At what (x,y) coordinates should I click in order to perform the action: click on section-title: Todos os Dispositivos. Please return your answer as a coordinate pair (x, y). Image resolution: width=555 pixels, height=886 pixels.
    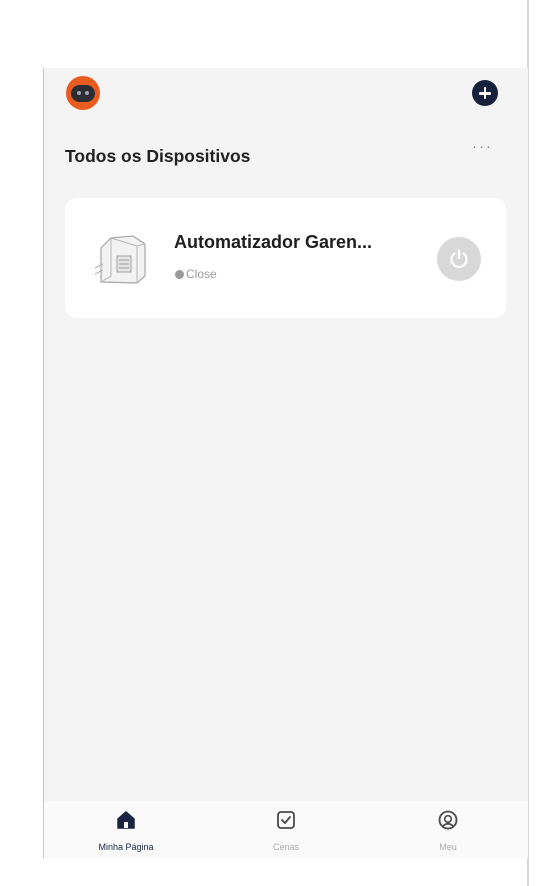
    Looking at the image, I should click on (158, 156).